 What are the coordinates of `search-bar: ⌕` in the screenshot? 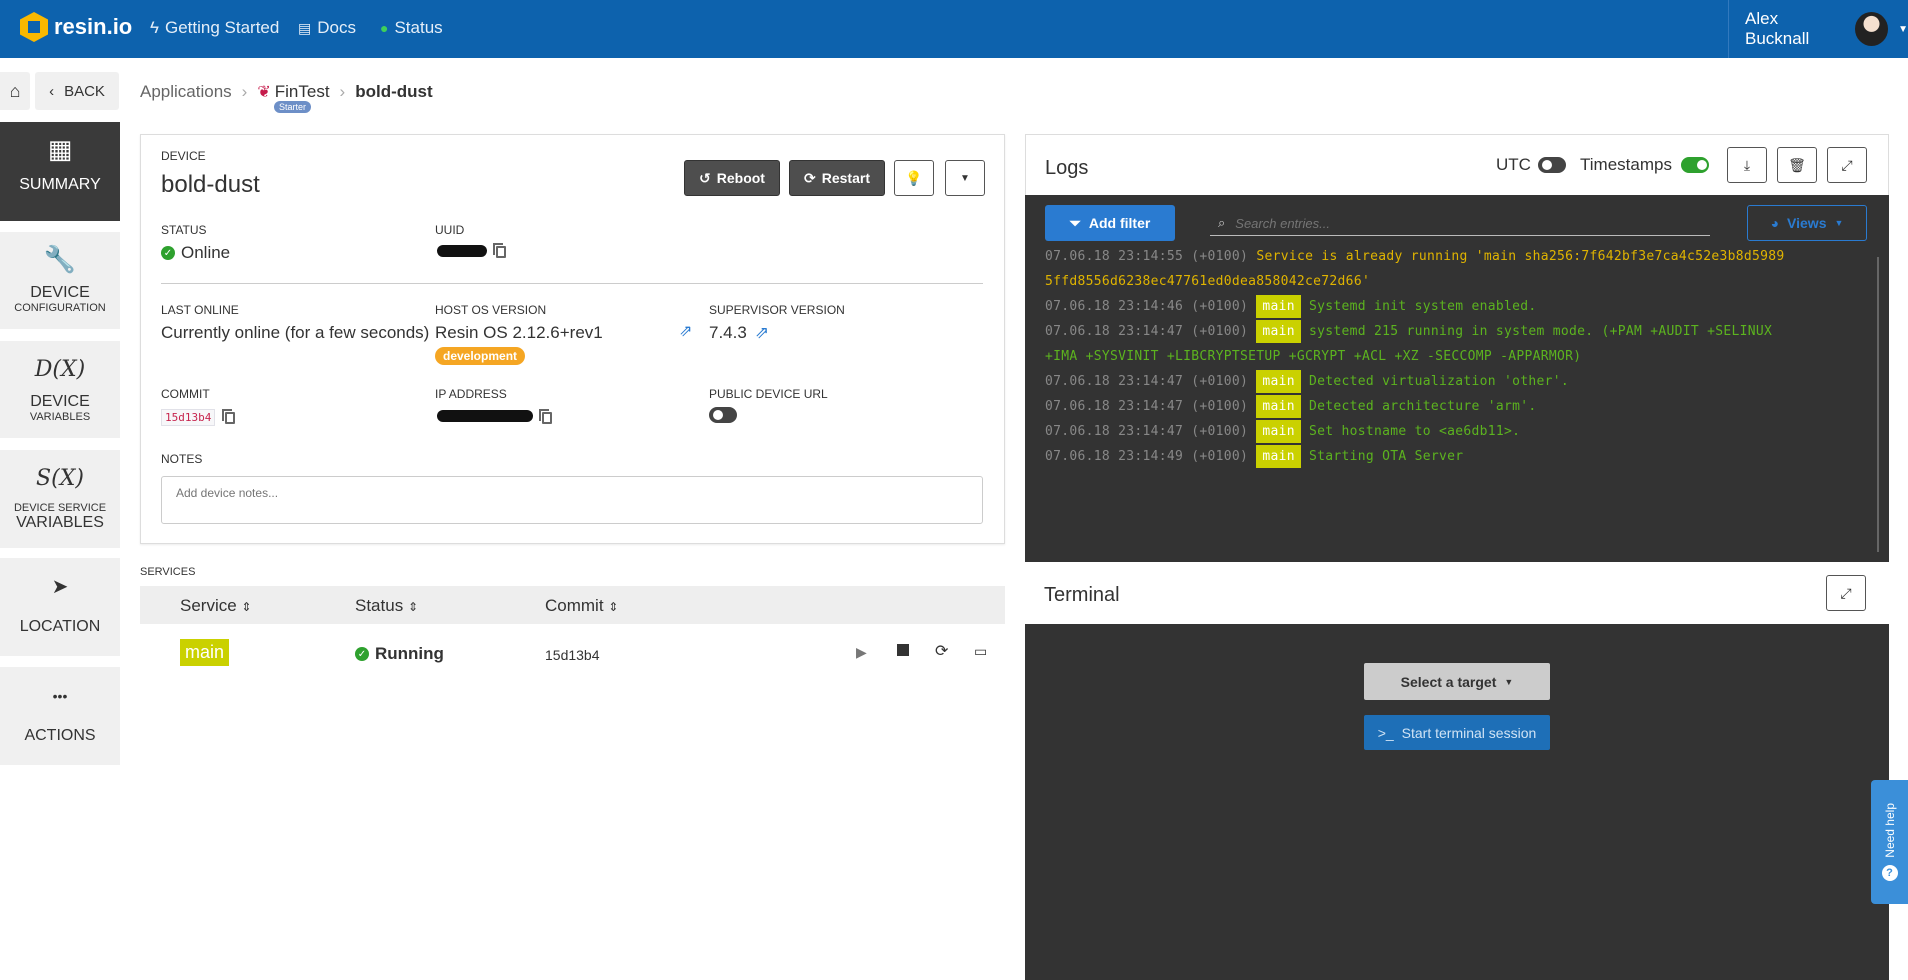 It's located at (1460, 223).